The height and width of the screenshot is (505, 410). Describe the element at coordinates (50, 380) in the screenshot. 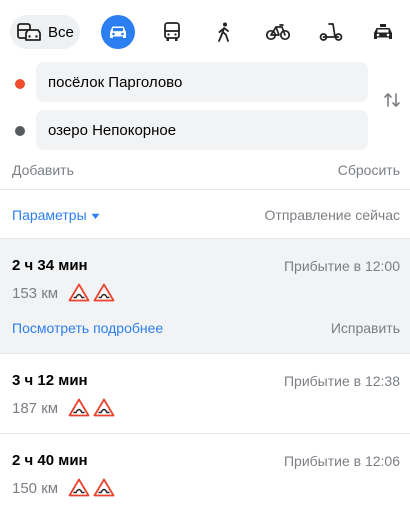

I see `route-duration: 3 ч 12 мин` at that location.